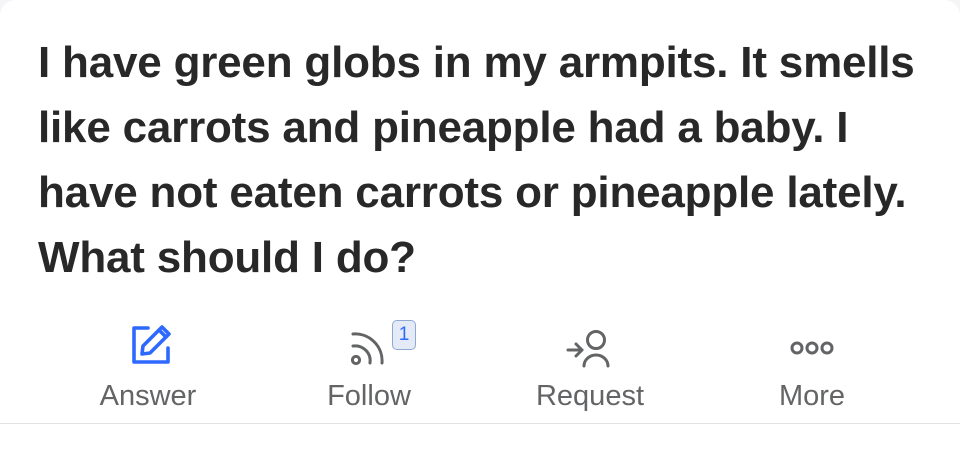 The image size is (960, 460). What do you see at coordinates (404, 335) in the screenshot?
I see `follower-count-badge: 1` at bounding box center [404, 335].